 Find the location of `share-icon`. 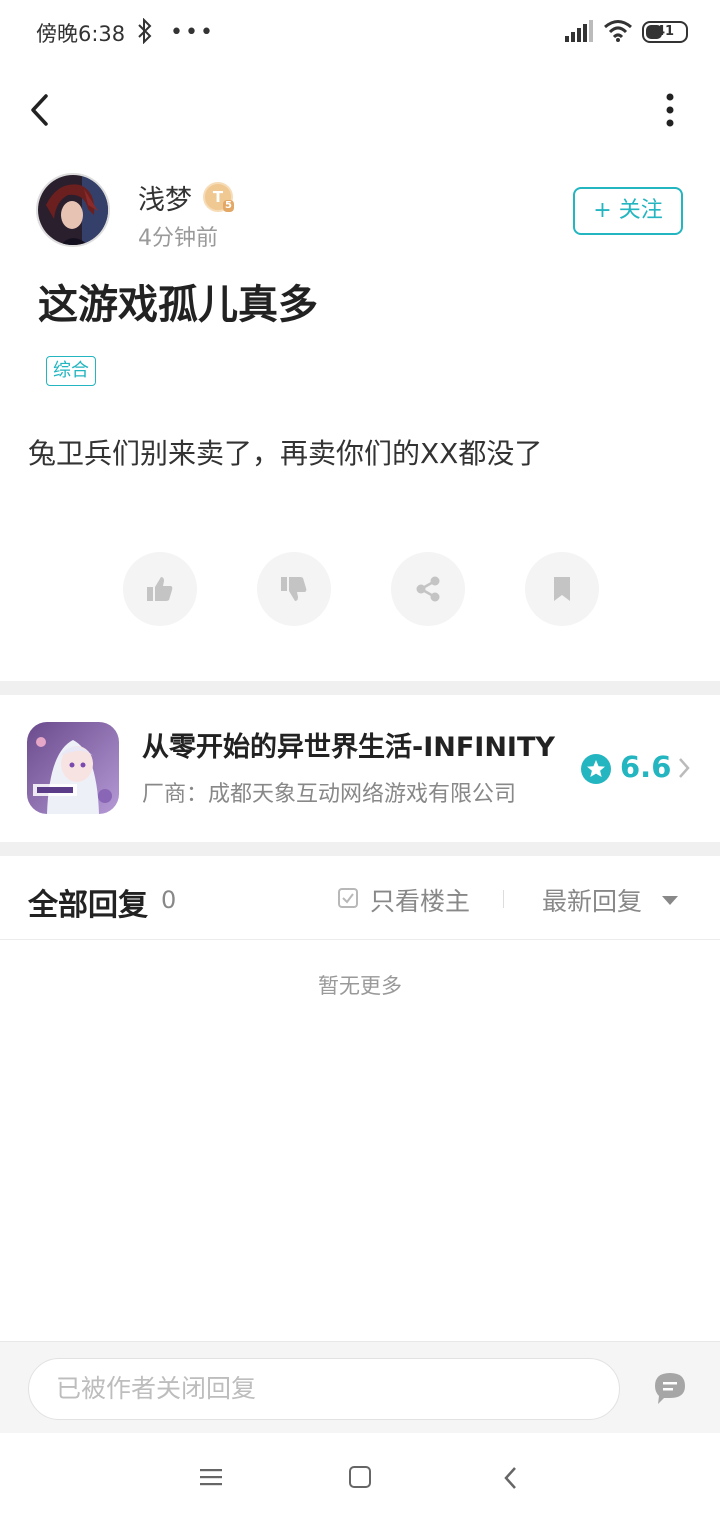

share-icon is located at coordinates (428, 589).